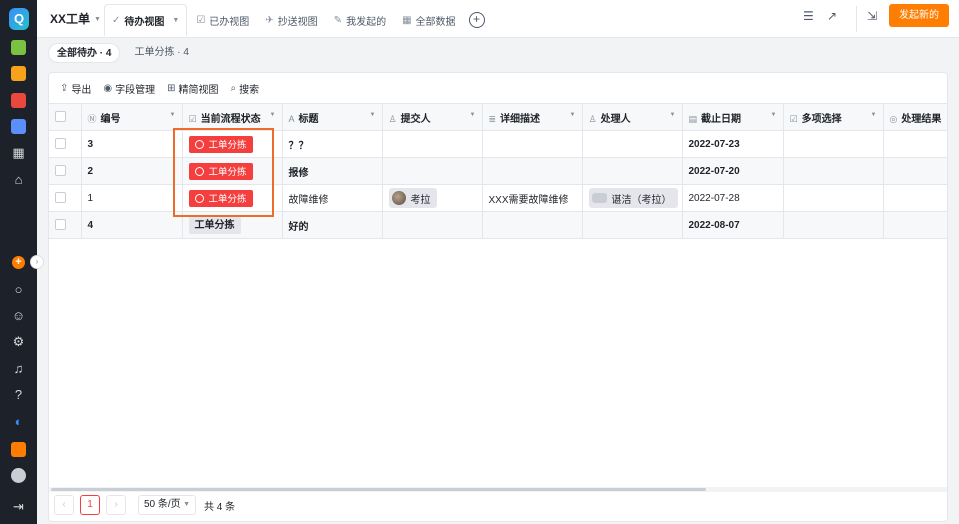 The height and width of the screenshot is (524, 959). What do you see at coordinates (129, 88) in the screenshot?
I see `field-manage-button: ◉ 字段管理` at bounding box center [129, 88].